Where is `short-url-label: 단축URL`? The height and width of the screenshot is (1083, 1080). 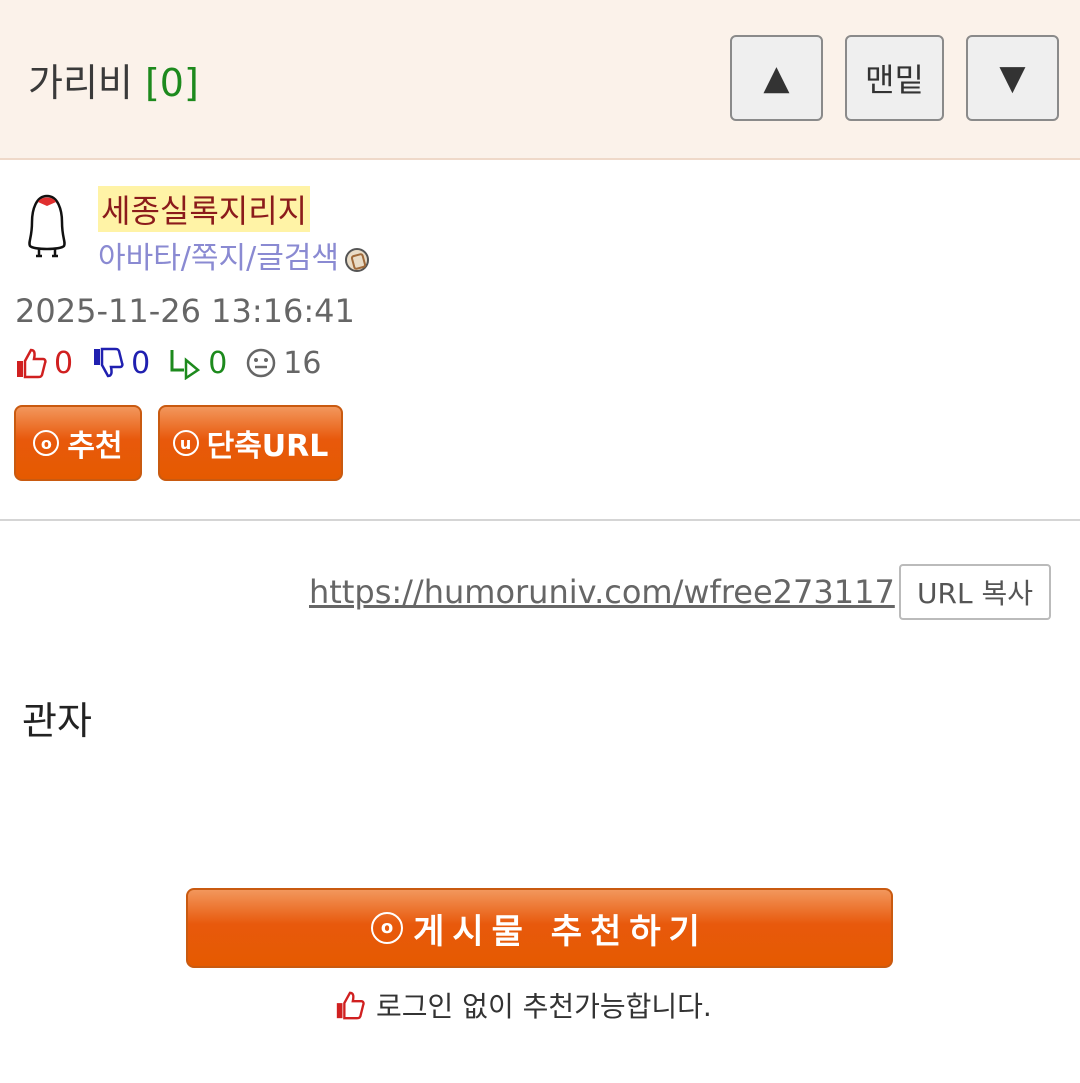
short-url-label: 단축URL is located at coordinates (267, 446).